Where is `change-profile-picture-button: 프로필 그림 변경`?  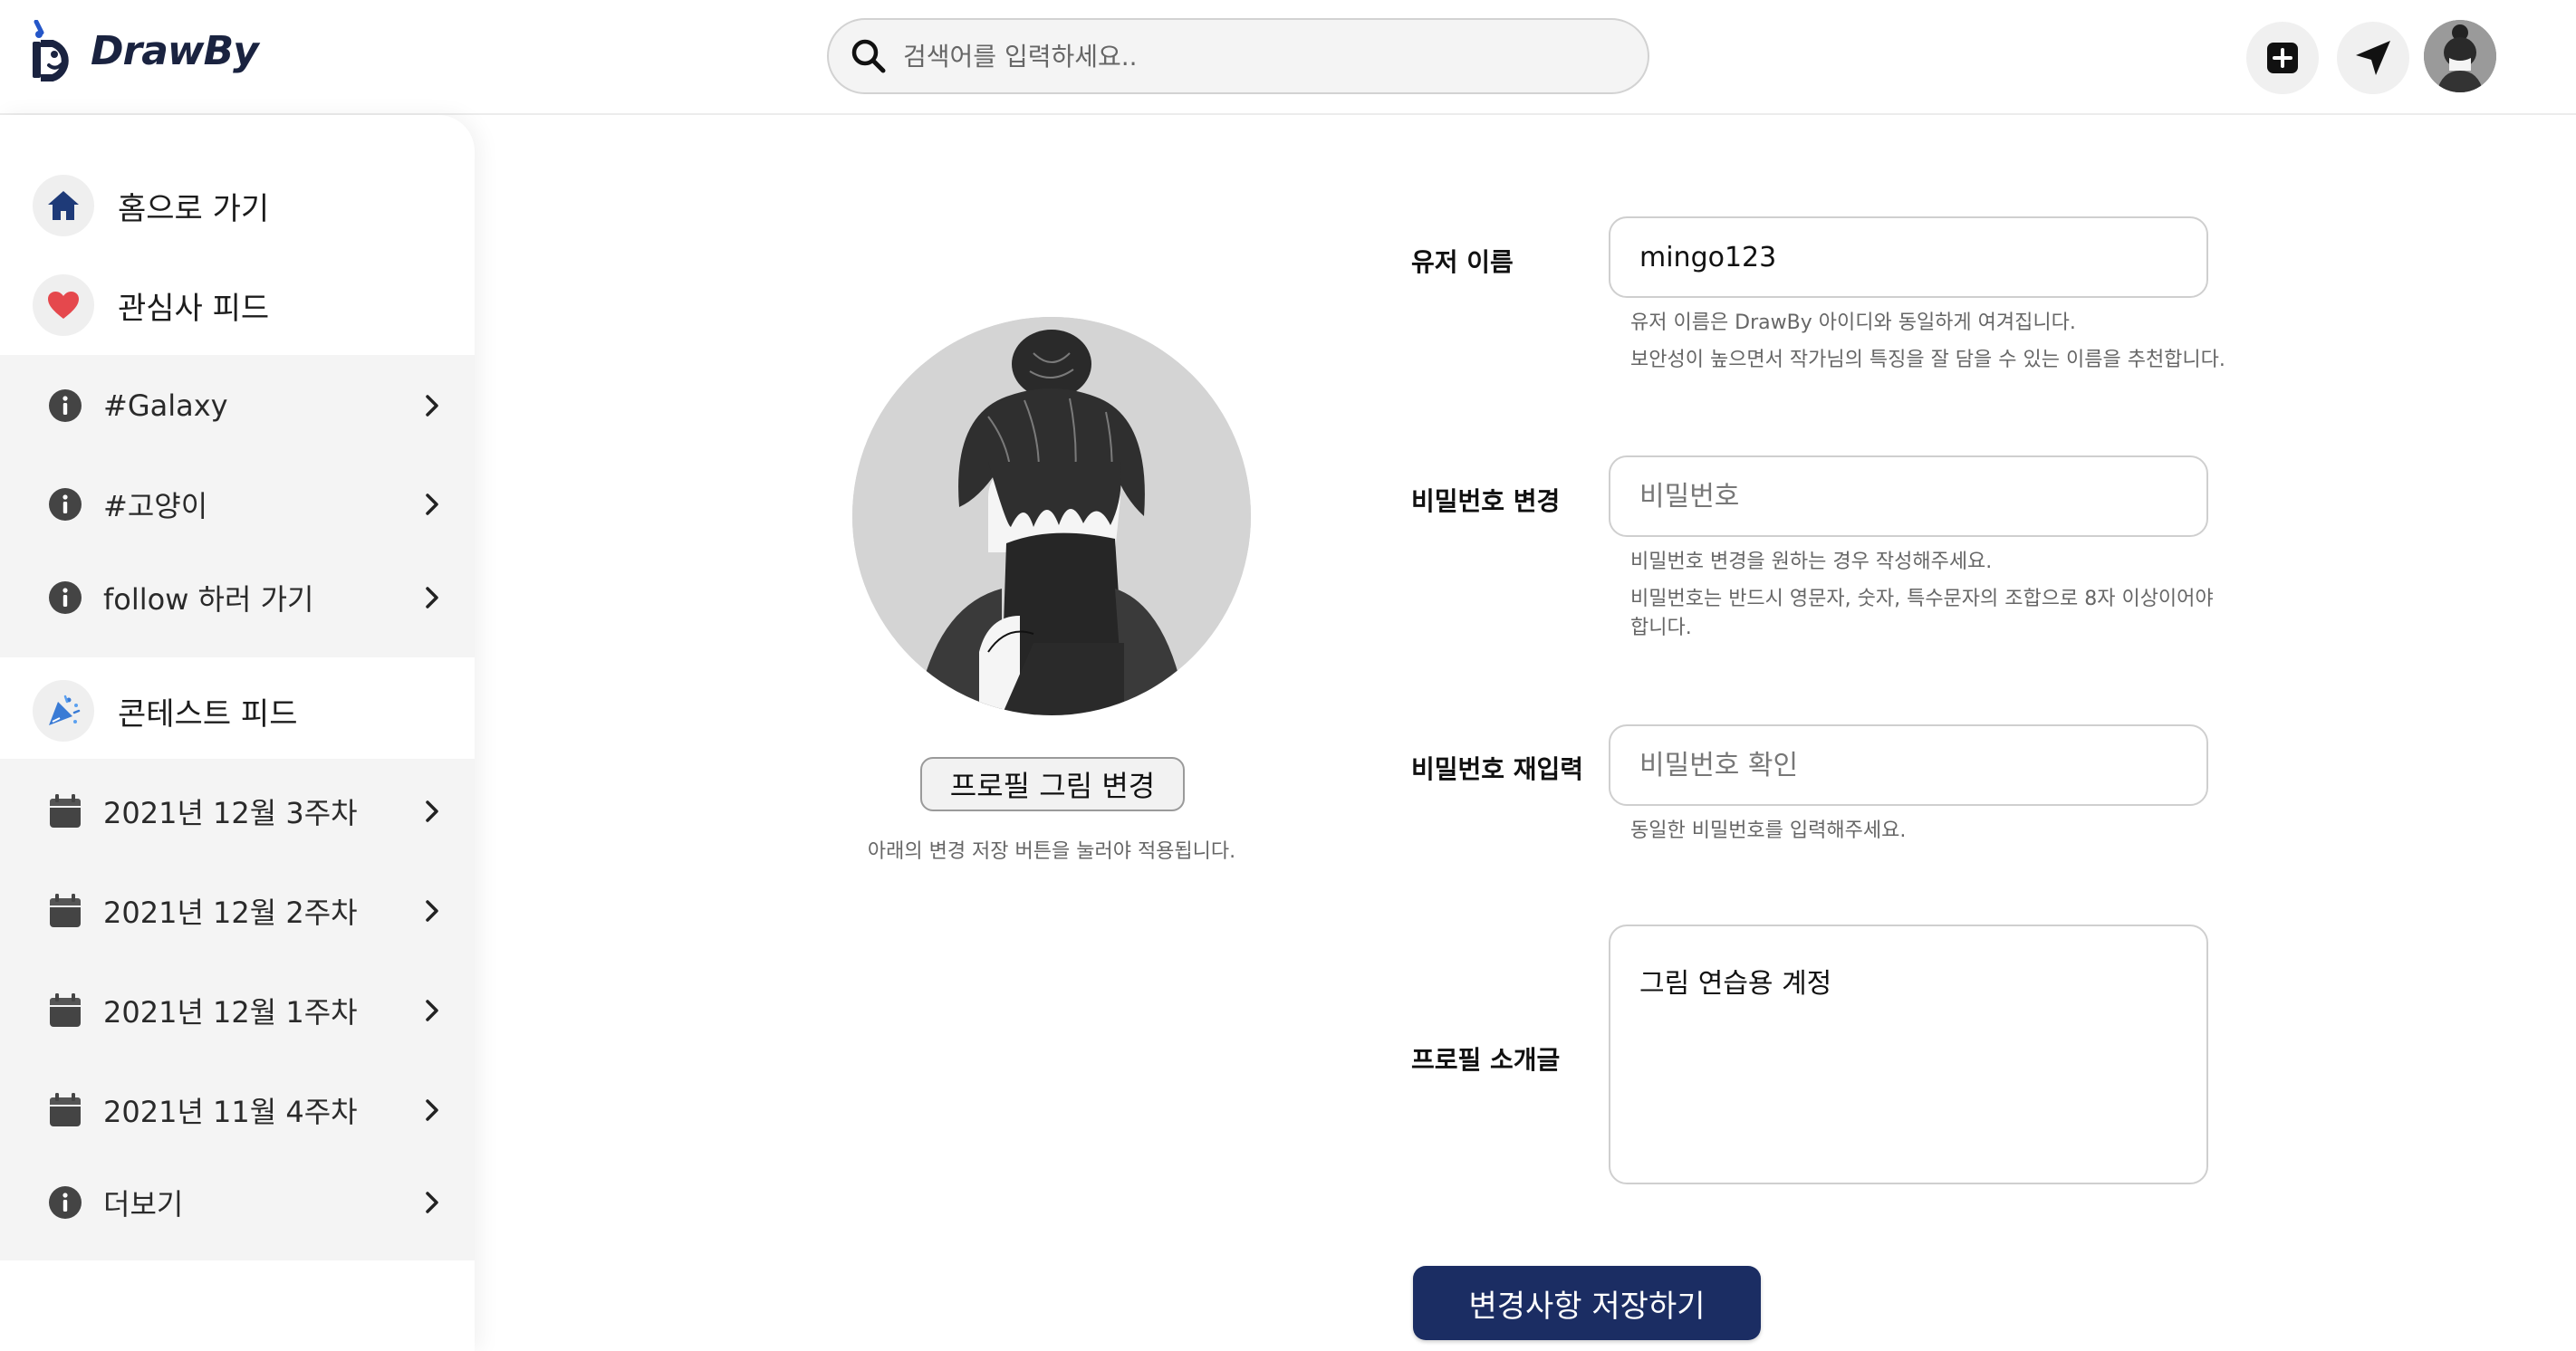 change-profile-picture-button: 프로필 그림 변경 is located at coordinates (1052, 784).